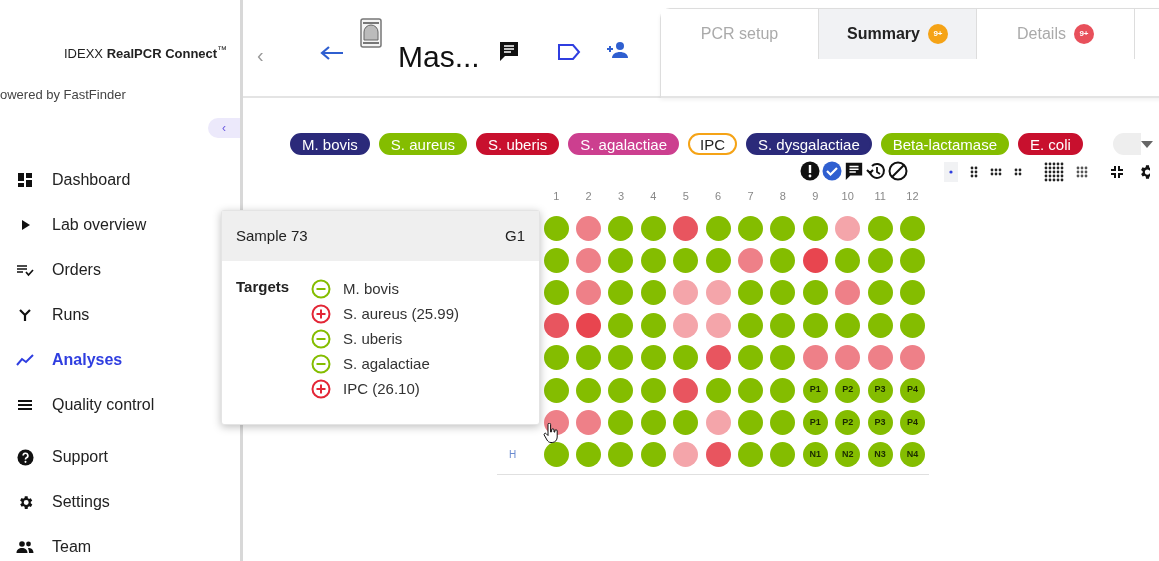  I want to click on nav-item: Quality control, so click(85, 405).